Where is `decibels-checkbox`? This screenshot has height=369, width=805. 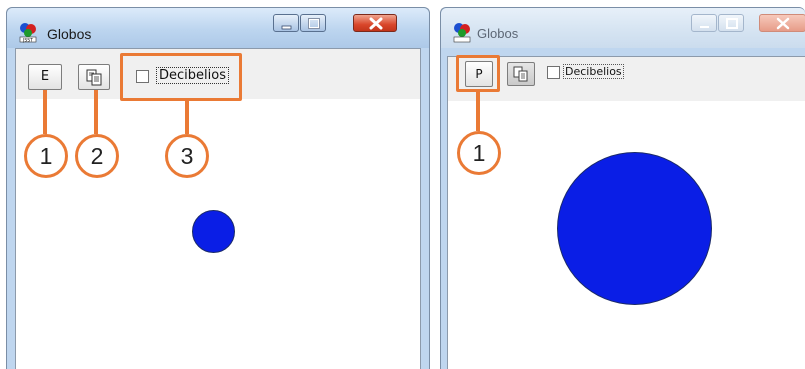
decibels-checkbox is located at coordinates (553, 72).